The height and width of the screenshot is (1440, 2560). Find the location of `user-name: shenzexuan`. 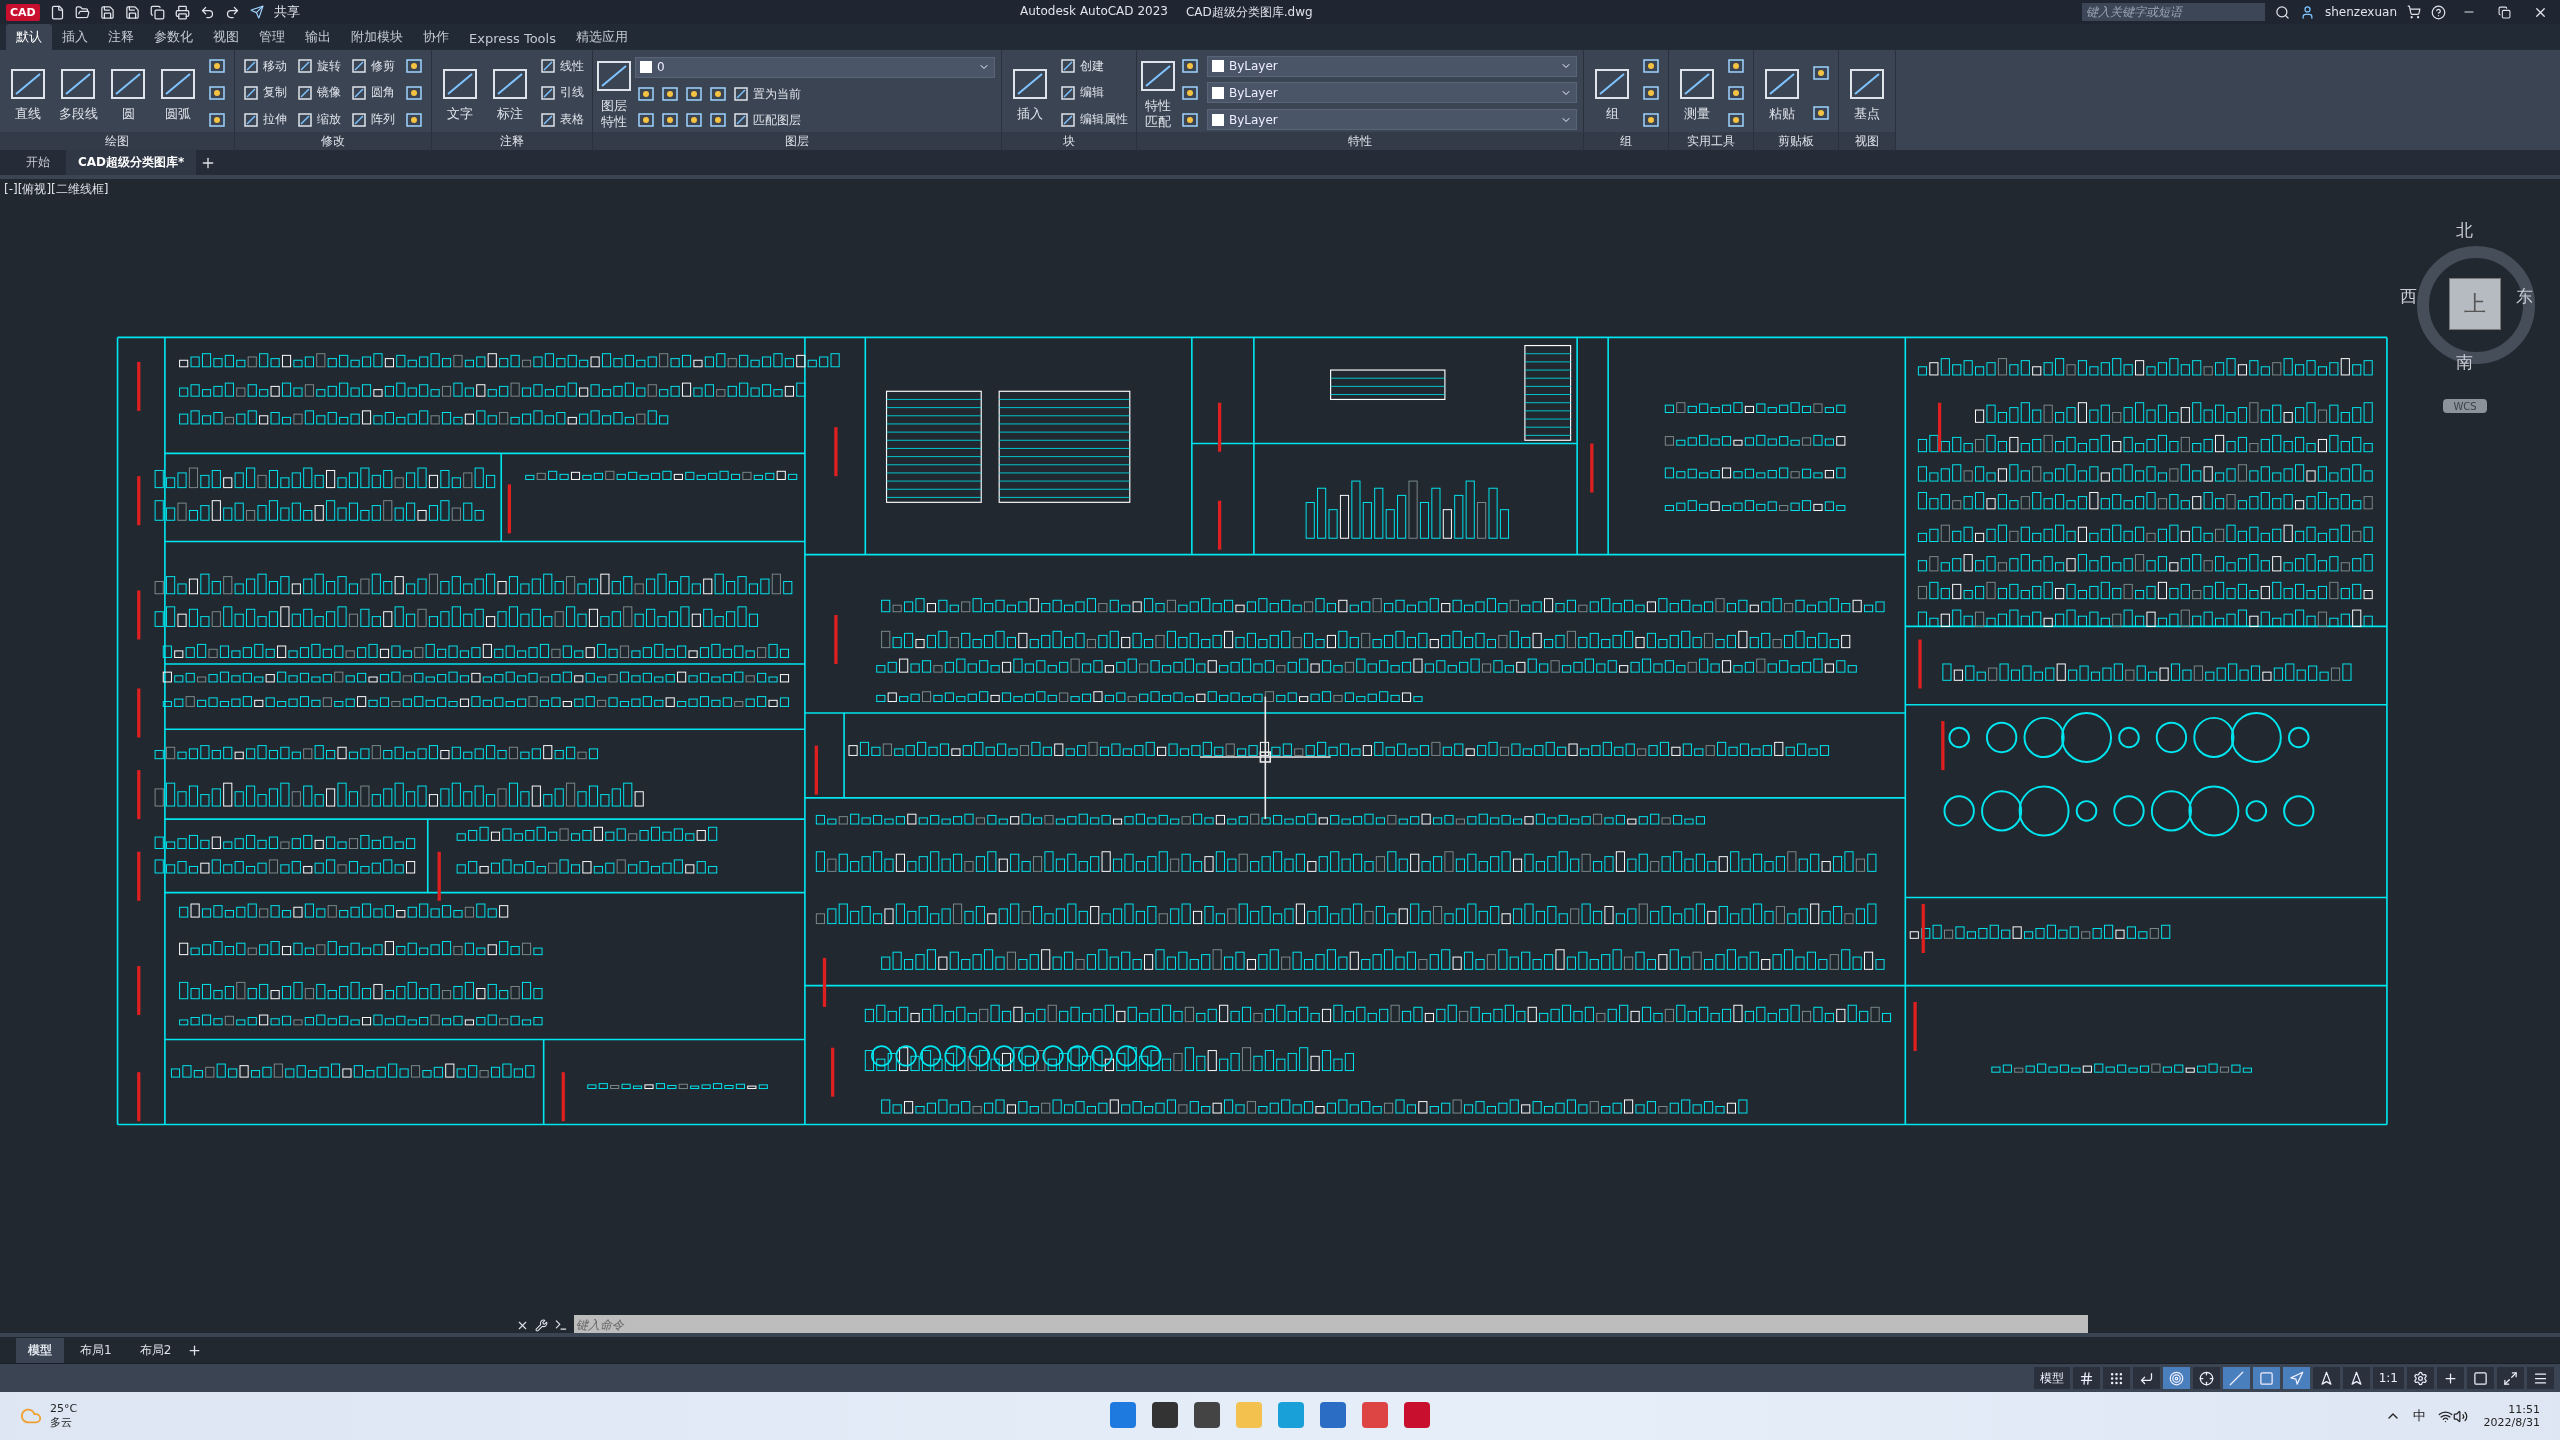

user-name: shenzexuan is located at coordinates (2361, 12).